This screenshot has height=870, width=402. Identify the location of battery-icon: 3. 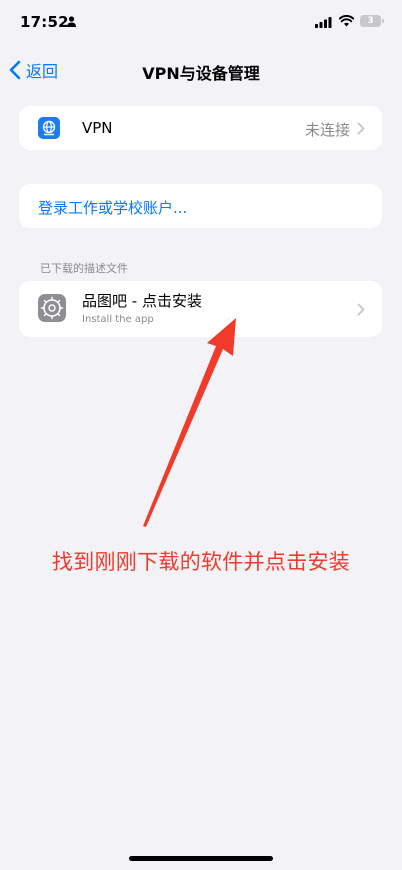
(372, 21).